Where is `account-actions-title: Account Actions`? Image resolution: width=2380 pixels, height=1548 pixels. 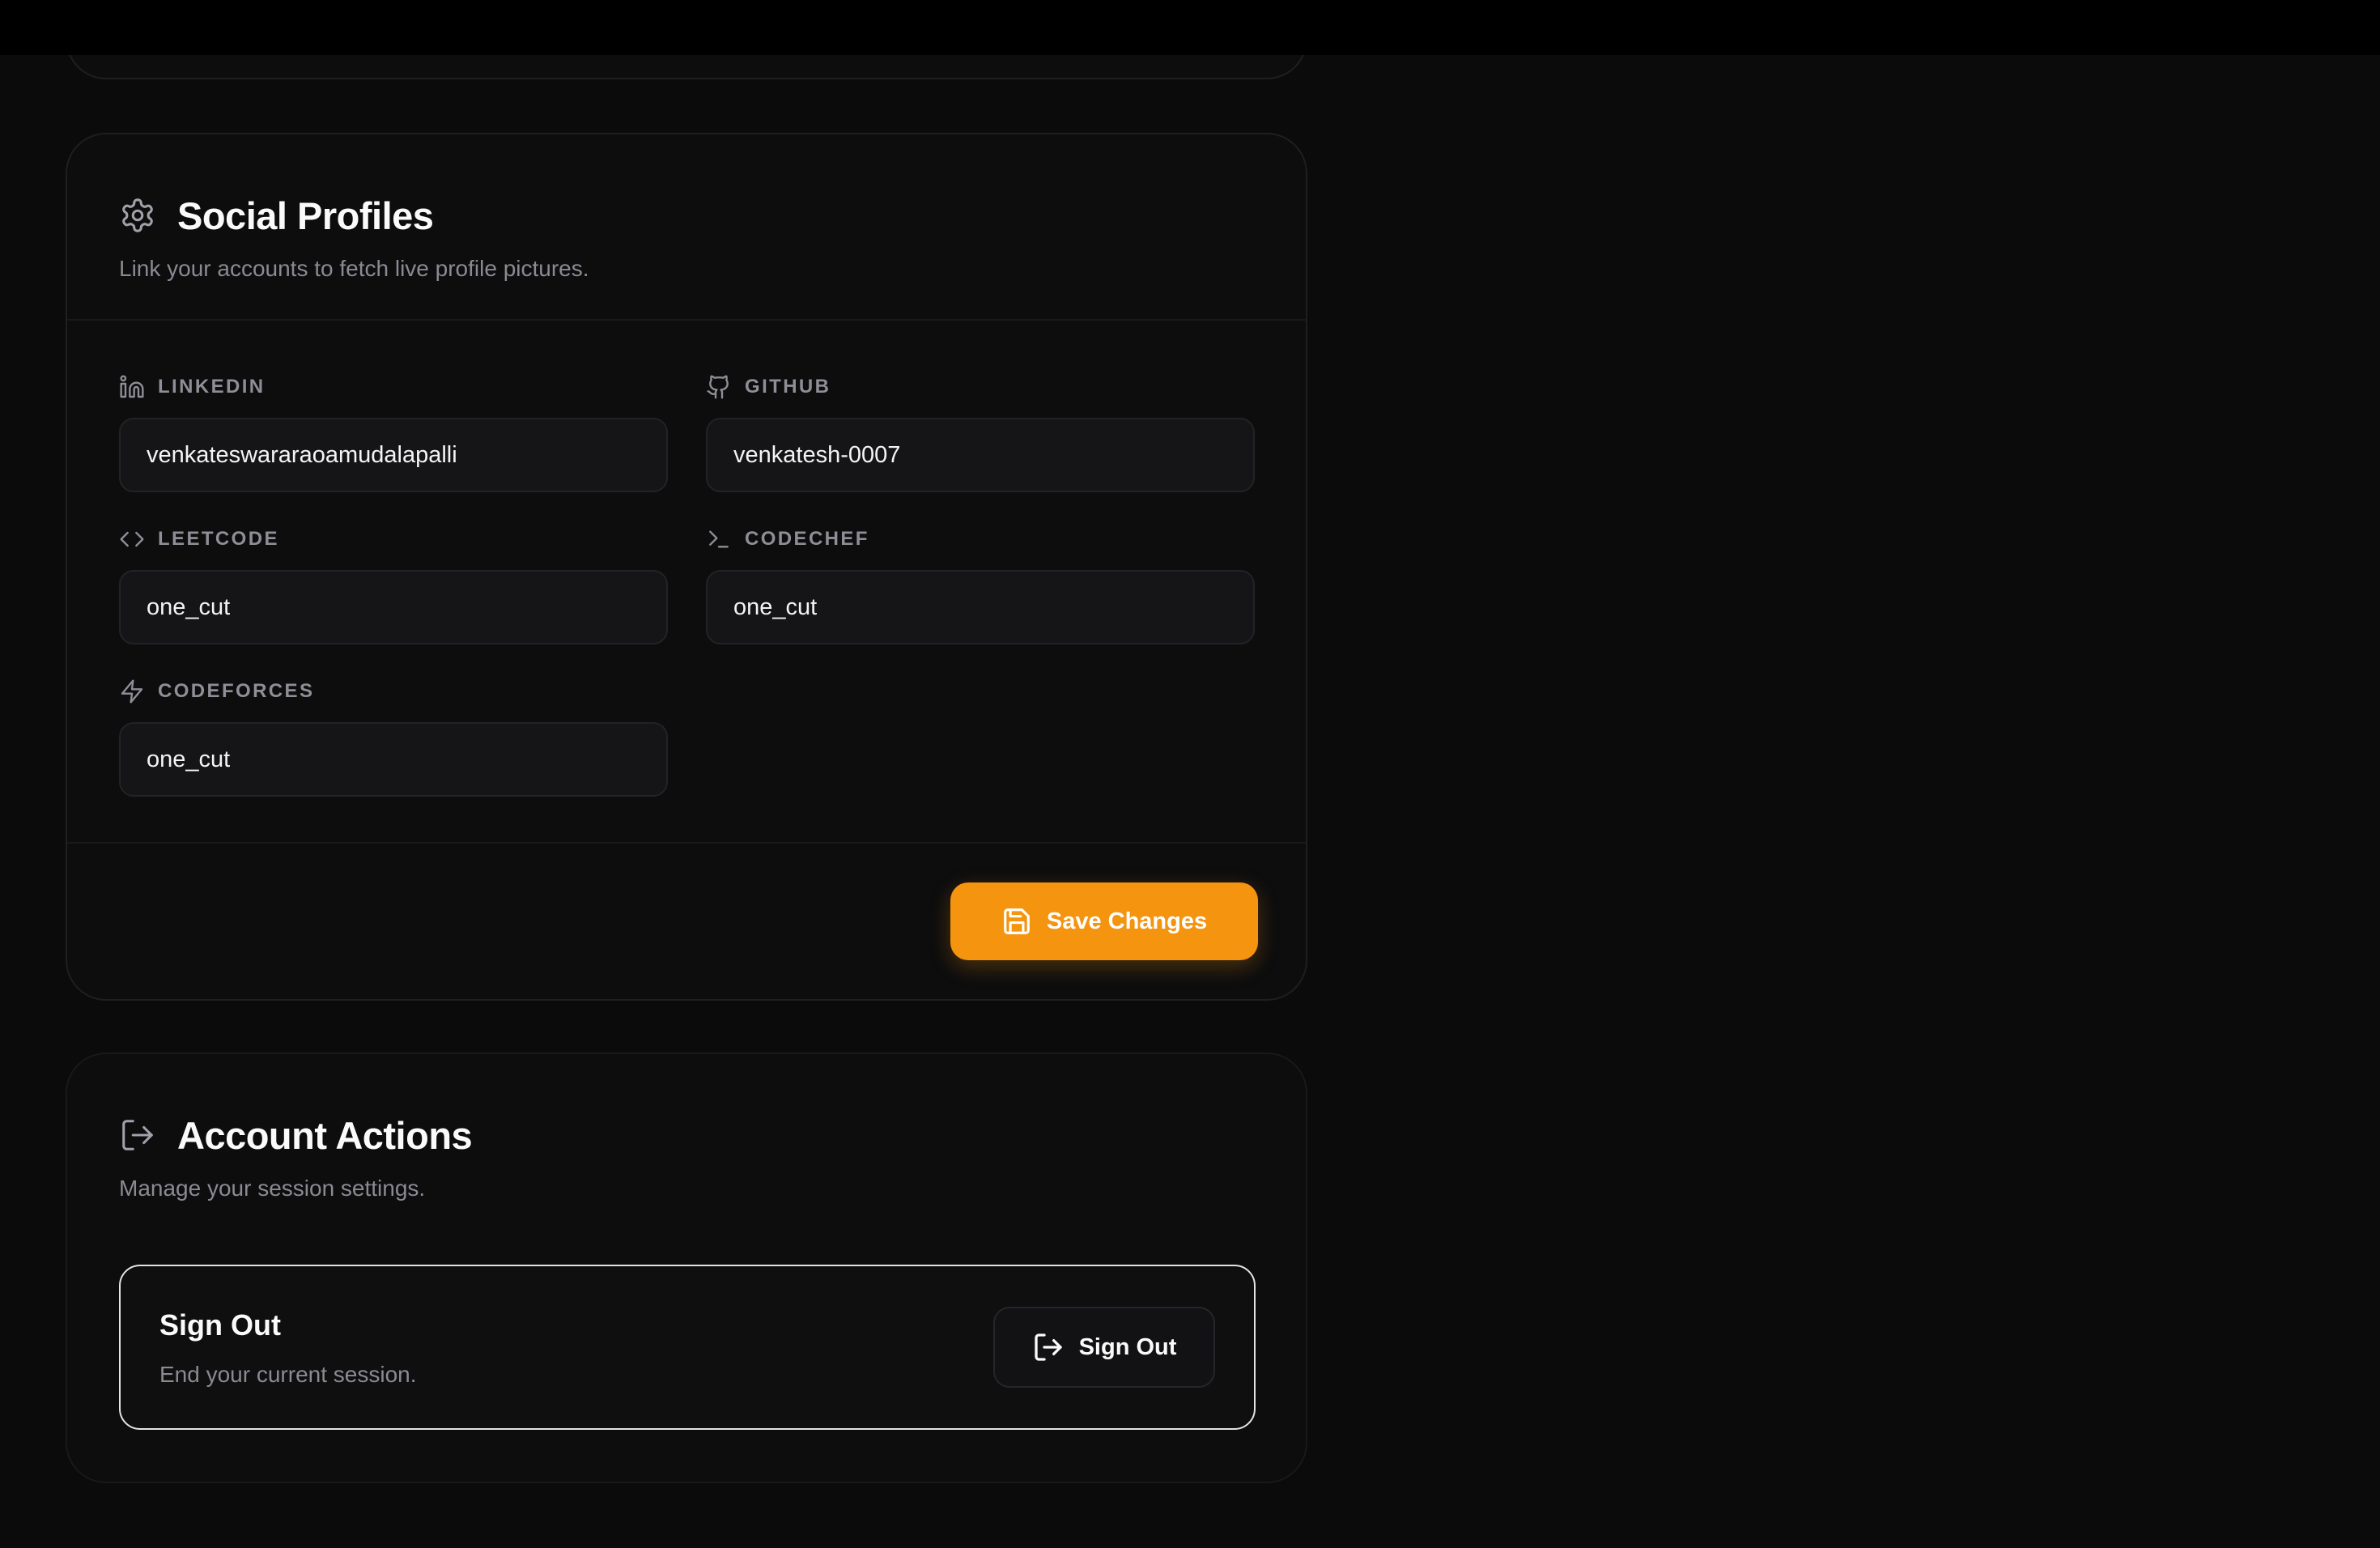
account-actions-title: Account Actions is located at coordinates (325, 1135).